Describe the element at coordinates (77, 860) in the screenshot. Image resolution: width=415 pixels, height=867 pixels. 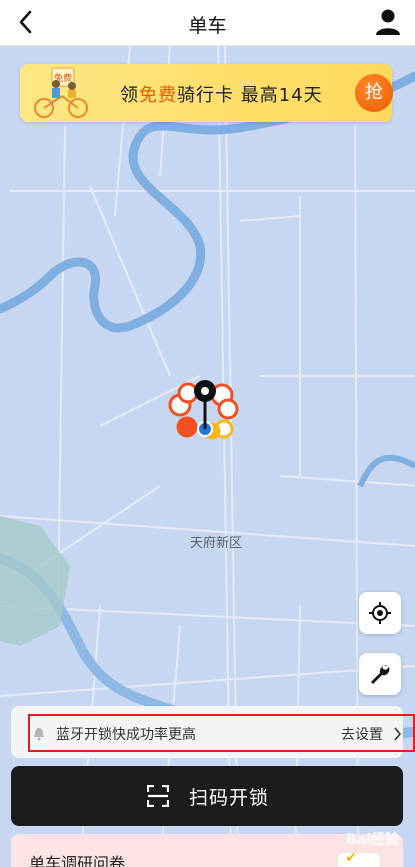
I see `survey-title: 单车调研问卷` at that location.